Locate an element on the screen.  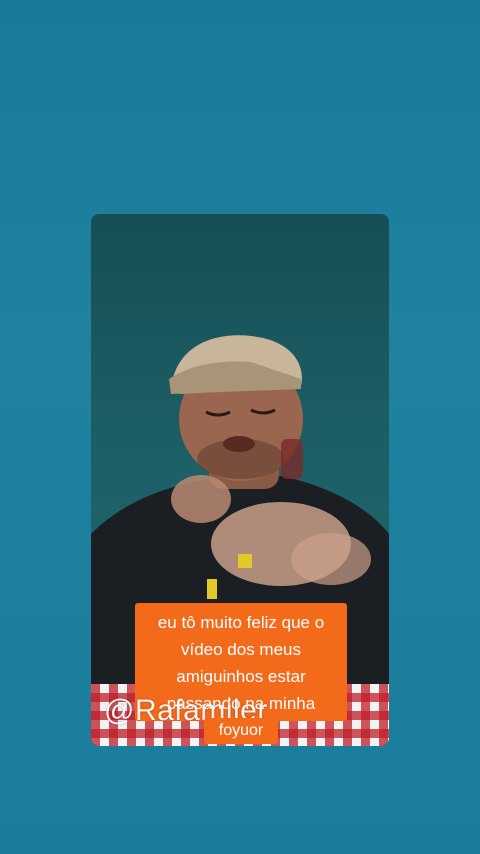
caption-line: vídeo dos meus is located at coordinates (240, 649).